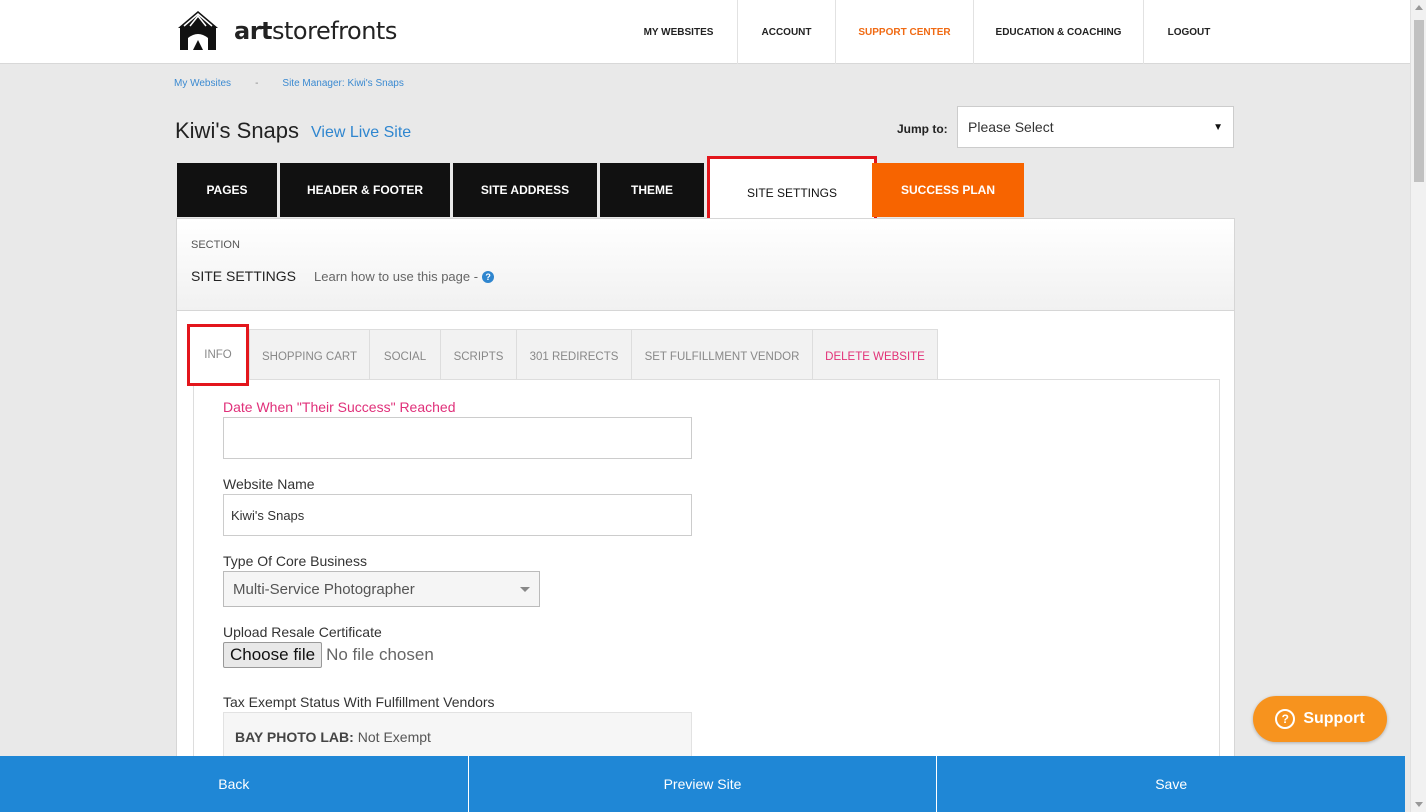 Image resolution: width=1426 pixels, height=812 pixels. I want to click on learn-how-link: Learn how to use this page - ?, so click(404, 276).